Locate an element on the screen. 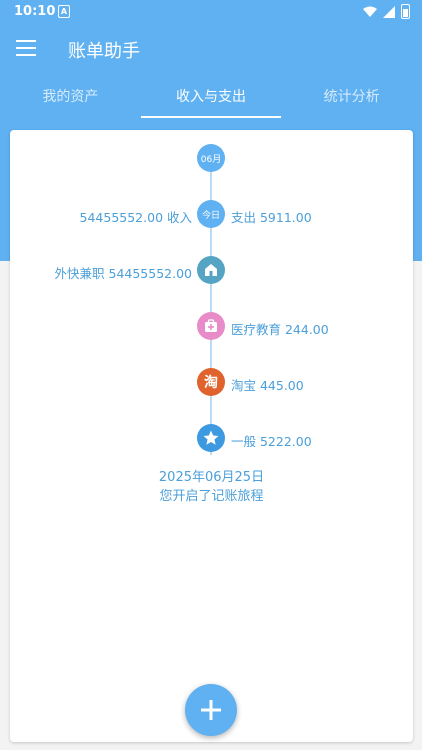  today-expense-label: 支出 5911.00 is located at coordinates (271, 217).